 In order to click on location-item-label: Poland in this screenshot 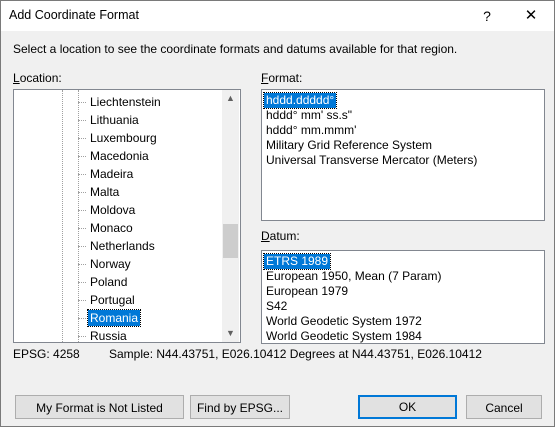, I will do `click(109, 282)`.